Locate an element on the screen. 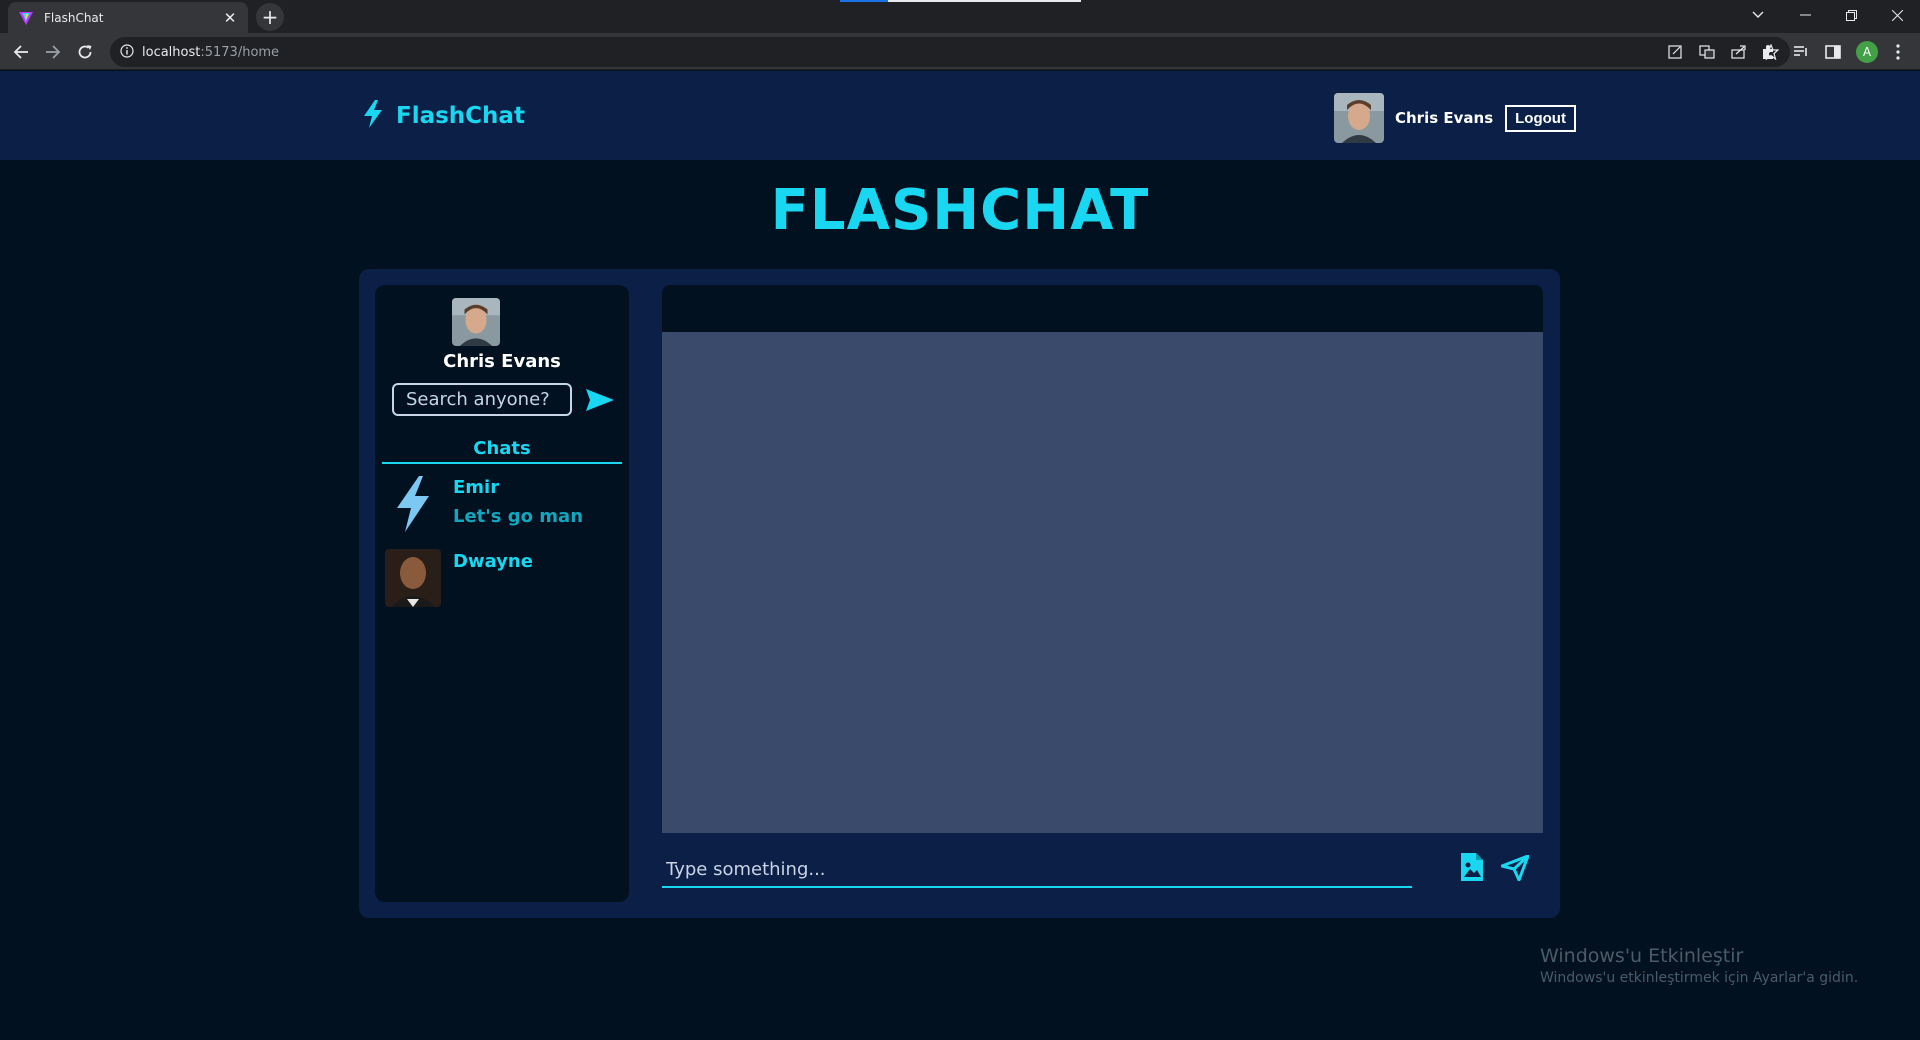 The height and width of the screenshot is (1040, 1920). share-icon is located at coordinates (1739, 52).